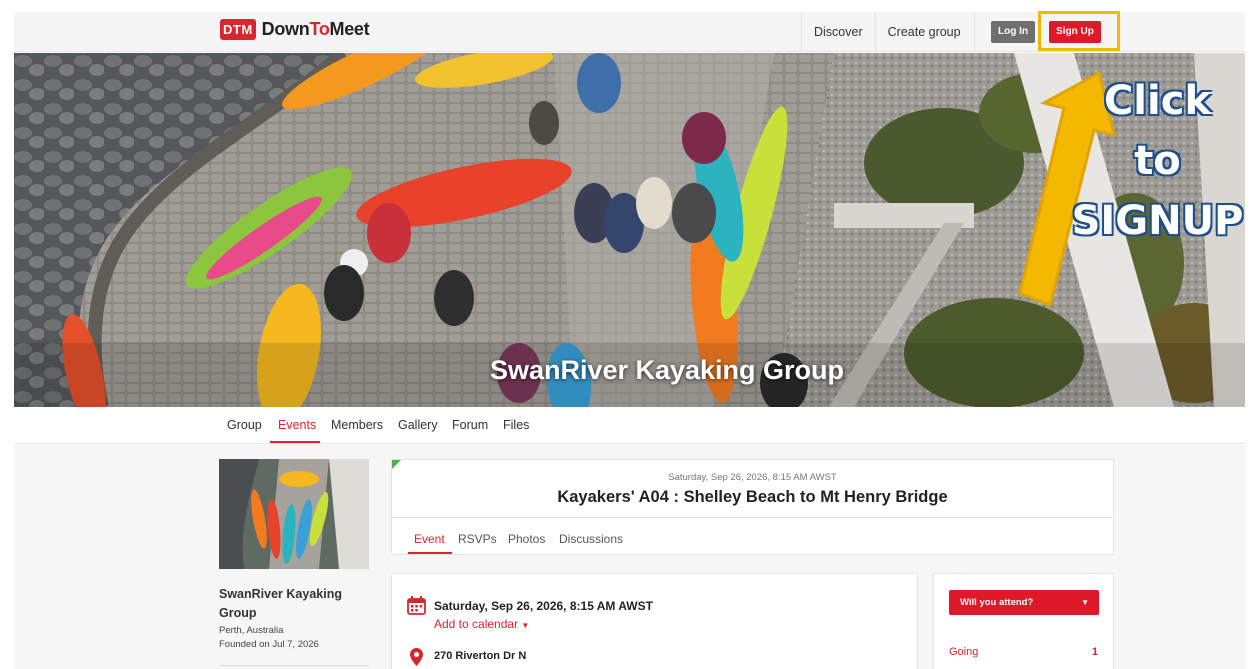 The width and height of the screenshot is (1256, 669). I want to click on event-tab-rsvps: RSVPs, so click(477, 539).